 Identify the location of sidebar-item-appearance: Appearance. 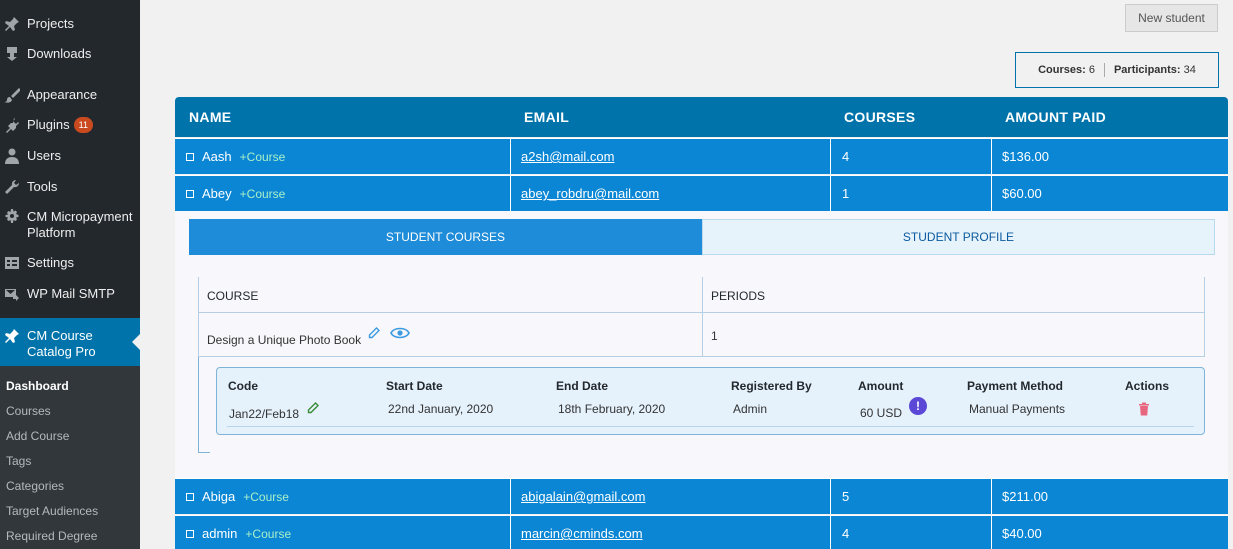
(70, 95).